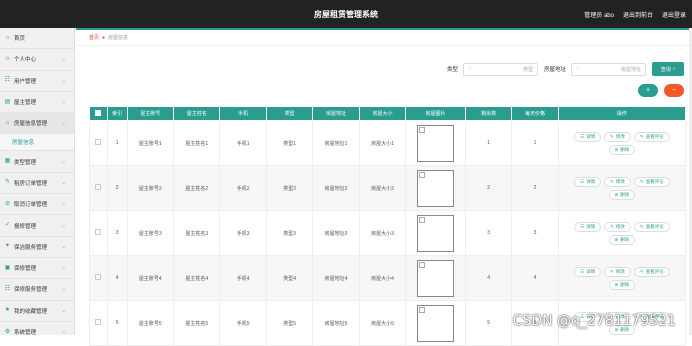  Describe the element at coordinates (243, 114) in the screenshot. I see `column-header: 手机` at that location.